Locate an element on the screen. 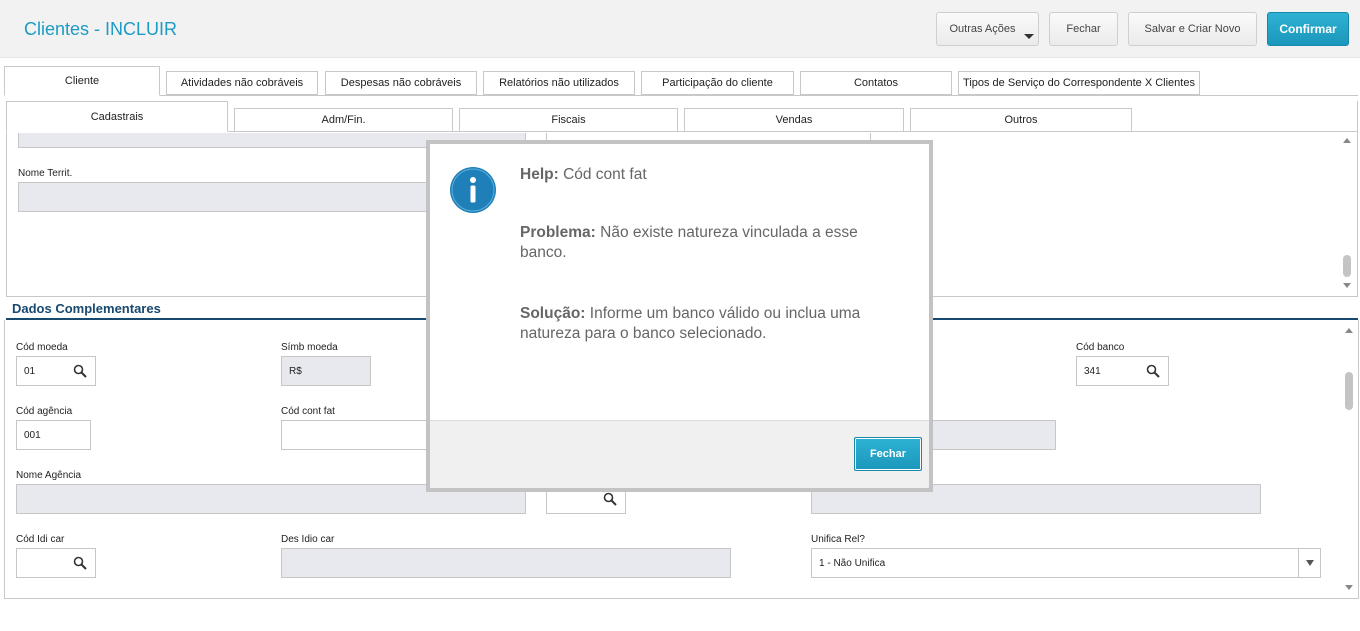  tab-despesas-nao-cobraveis: Despesas não cobráveis is located at coordinates (401, 83).